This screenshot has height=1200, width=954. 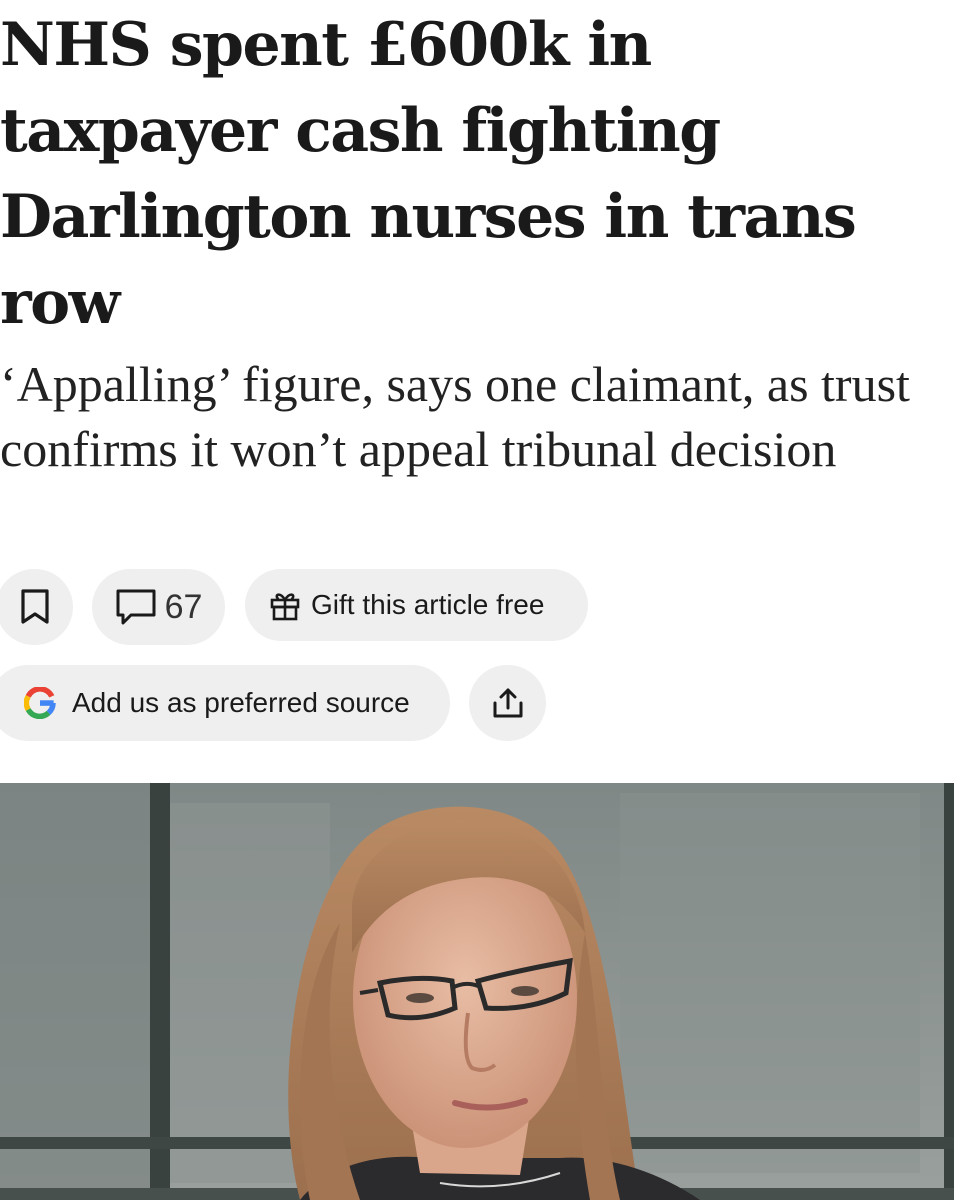 What do you see at coordinates (136, 607) in the screenshot?
I see `comment-bubble-icon` at bounding box center [136, 607].